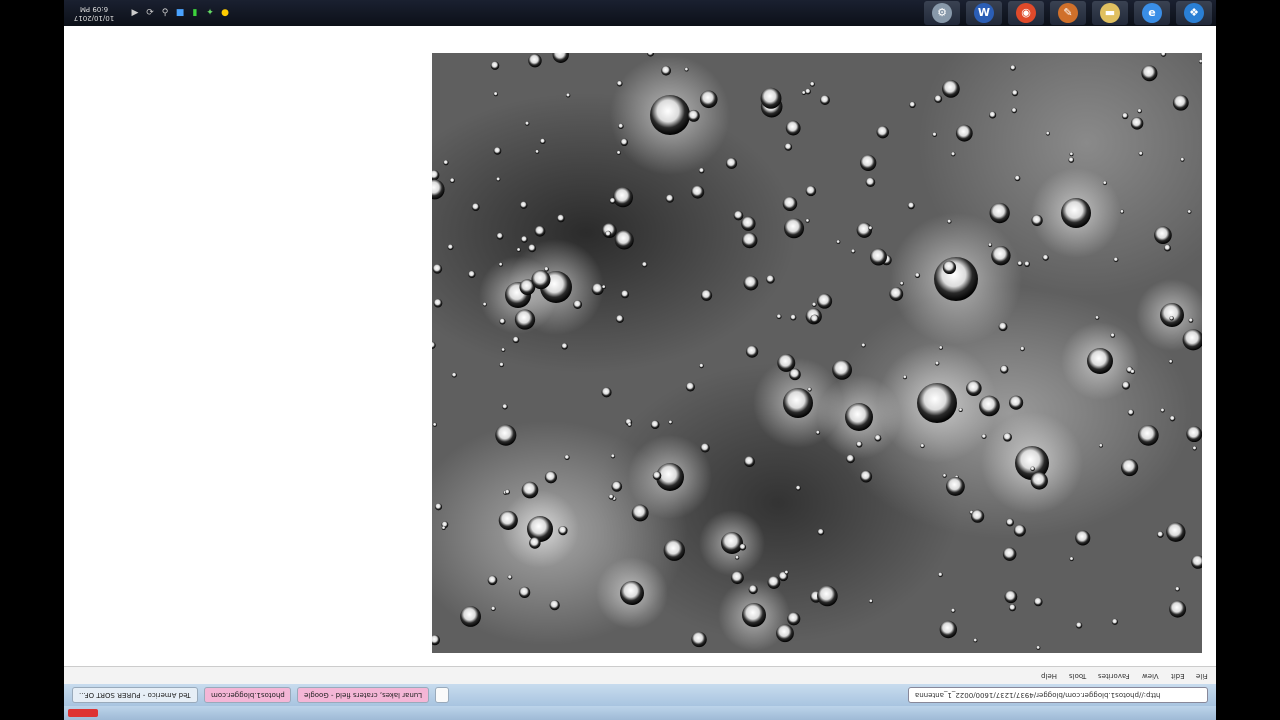 This screenshot has height=720, width=1280. I want to click on ie-app-icon: e, so click(1152, 13).